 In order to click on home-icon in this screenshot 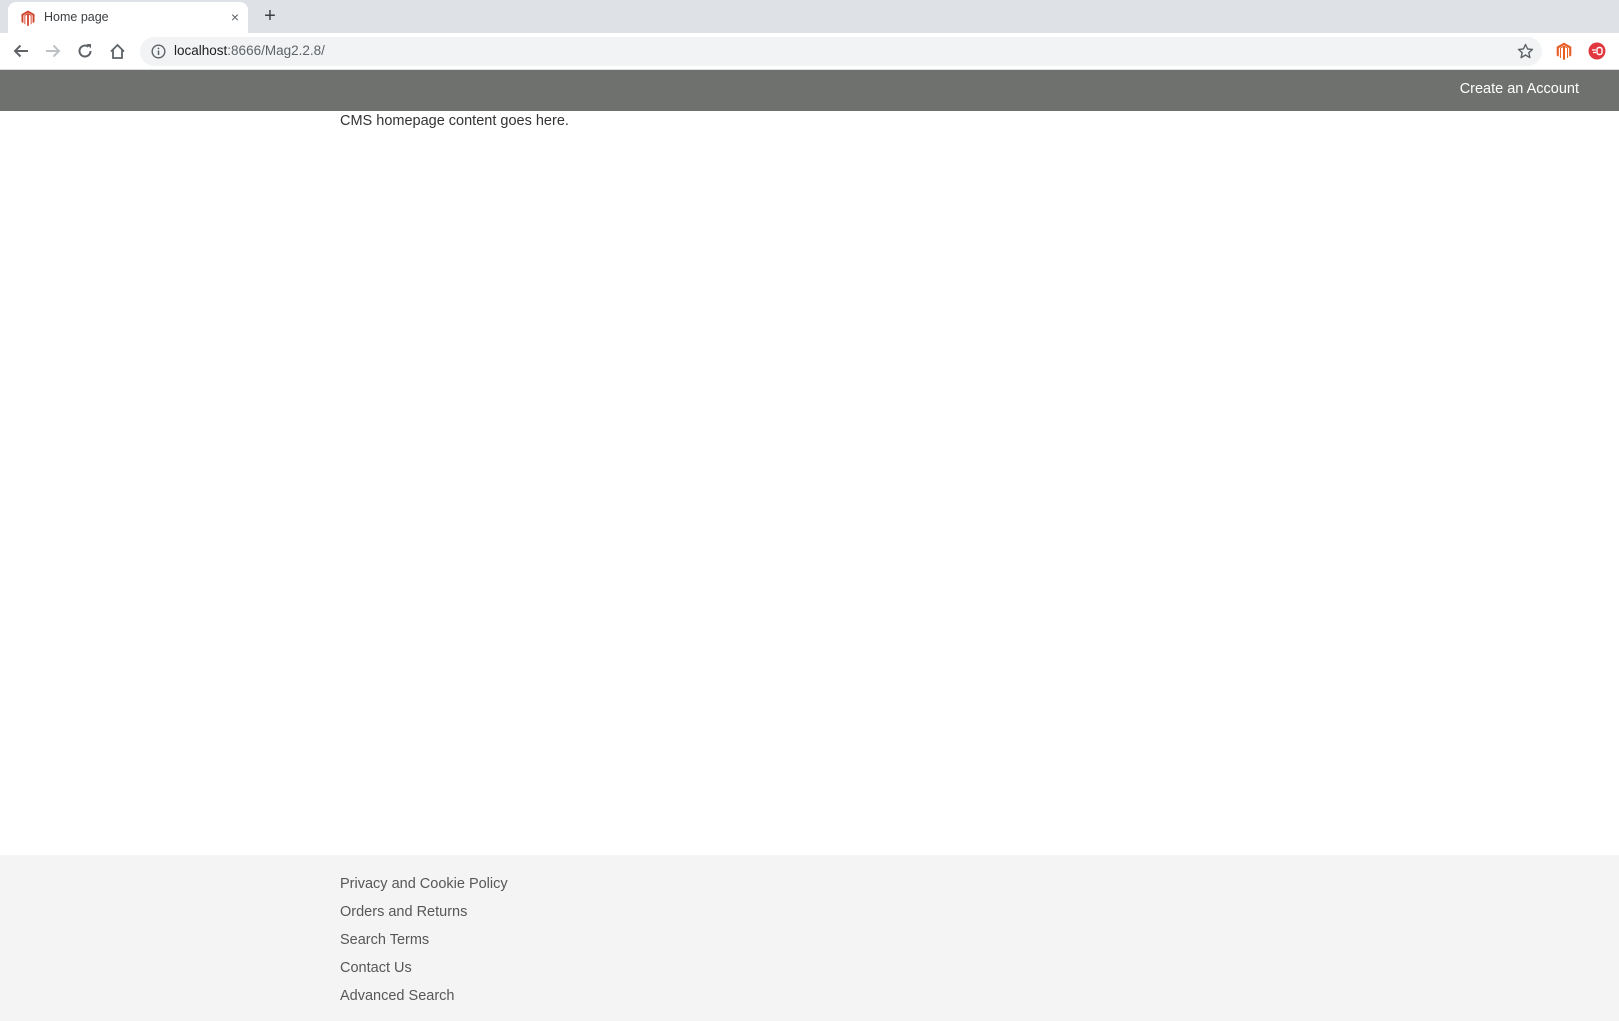, I will do `click(117, 51)`.